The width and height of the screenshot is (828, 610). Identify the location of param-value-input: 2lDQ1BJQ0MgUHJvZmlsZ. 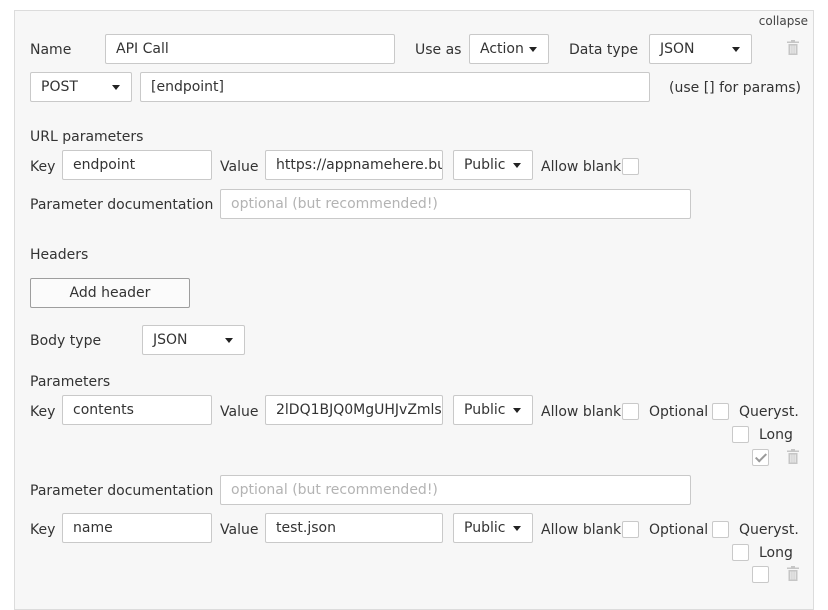
(354, 410).